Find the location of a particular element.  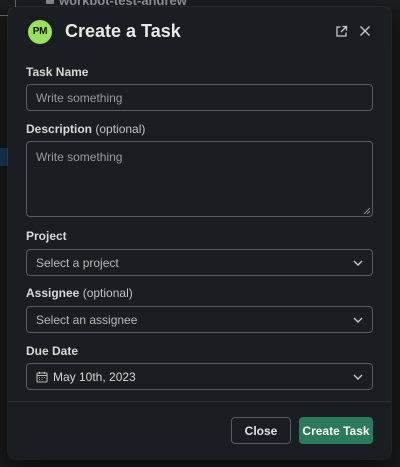

modal-header: PM Create a Task is located at coordinates (199, 32).